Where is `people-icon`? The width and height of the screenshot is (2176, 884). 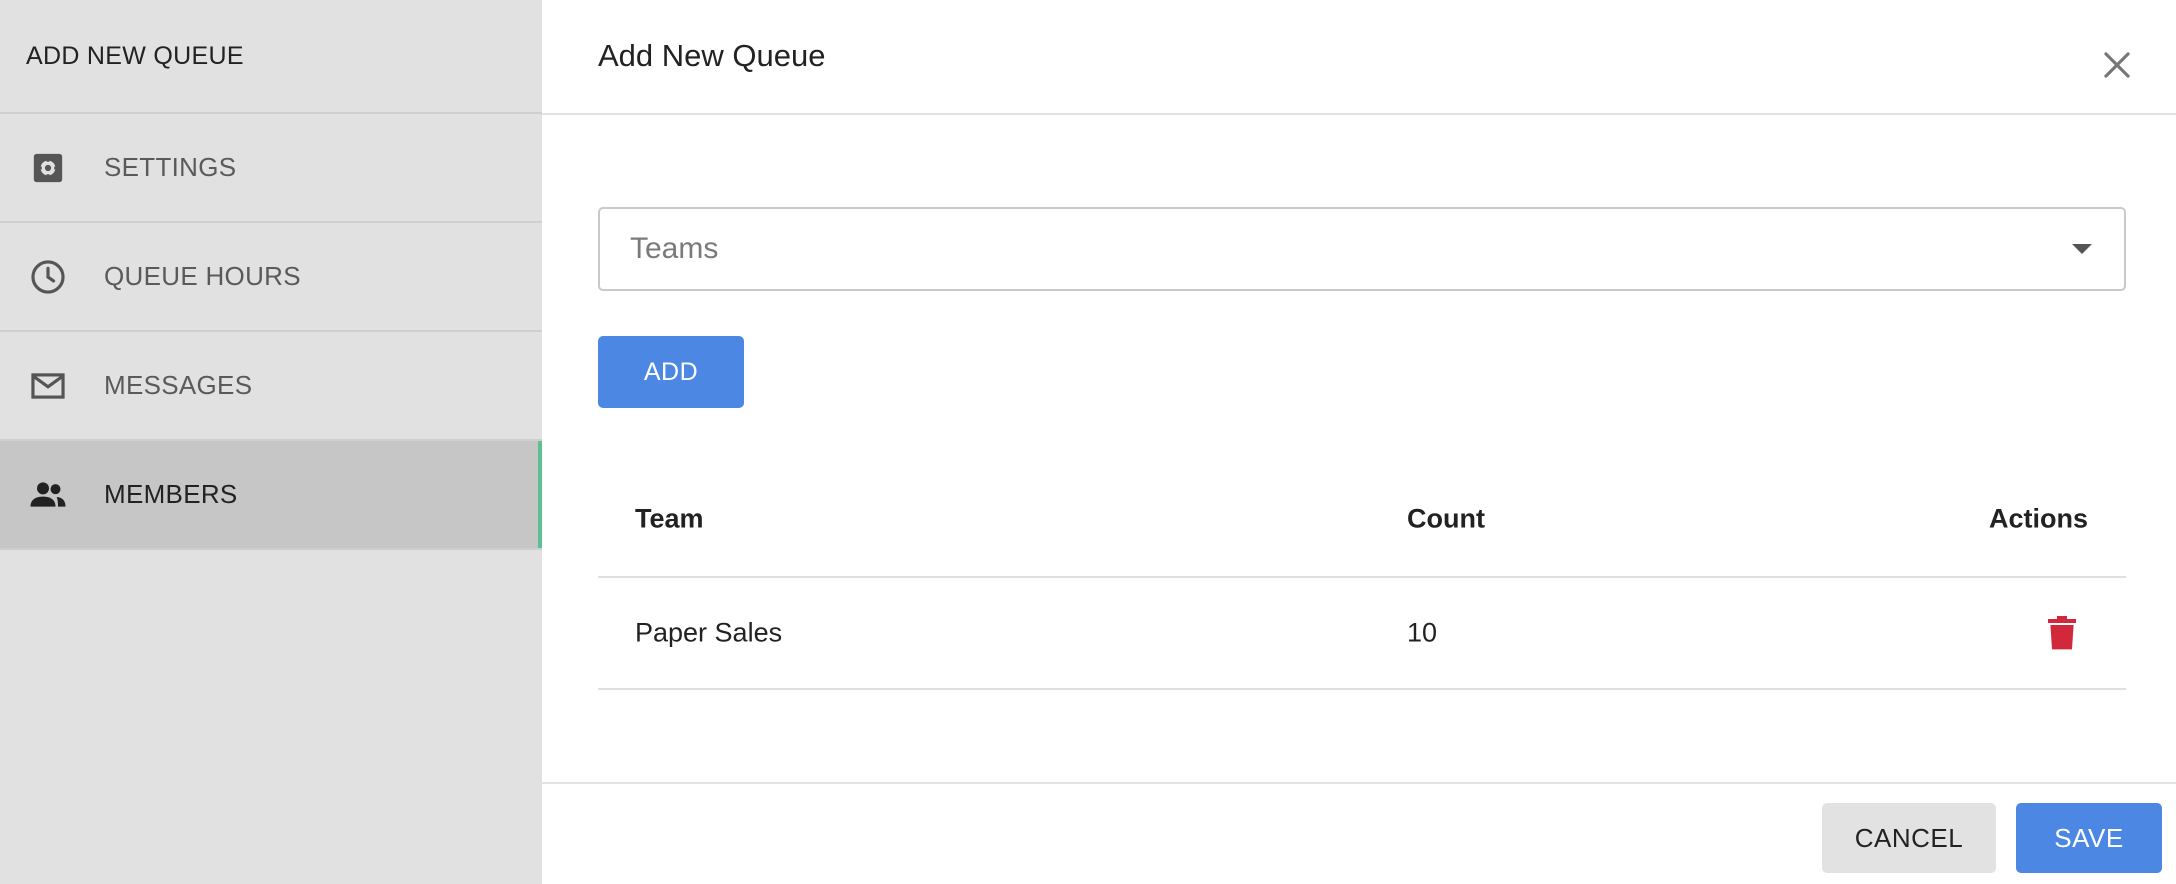
people-icon is located at coordinates (48, 495).